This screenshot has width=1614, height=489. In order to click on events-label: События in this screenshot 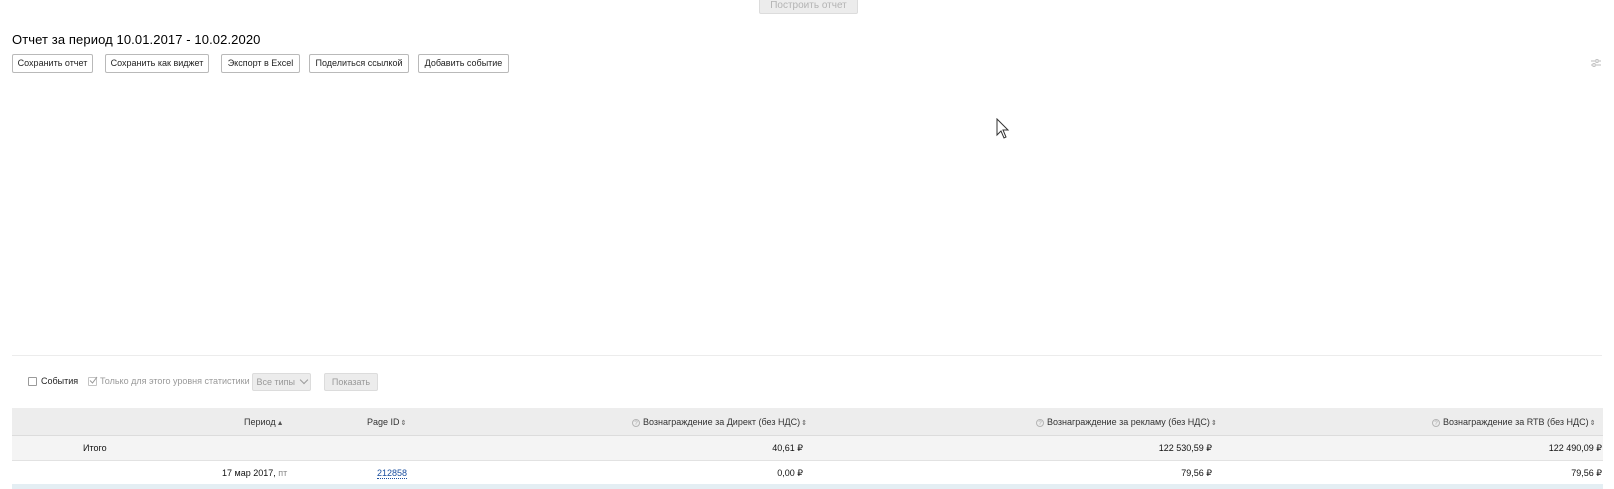, I will do `click(60, 381)`.